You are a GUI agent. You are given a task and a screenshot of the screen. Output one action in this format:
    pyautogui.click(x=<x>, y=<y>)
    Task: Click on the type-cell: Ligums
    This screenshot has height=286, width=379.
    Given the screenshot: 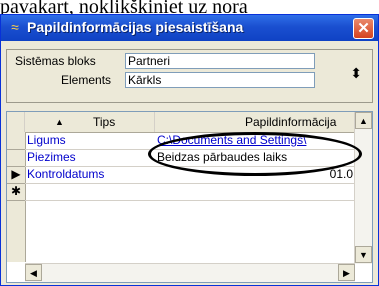 What is the action you would take?
    pyautogui.click(x=91, y=140)
    